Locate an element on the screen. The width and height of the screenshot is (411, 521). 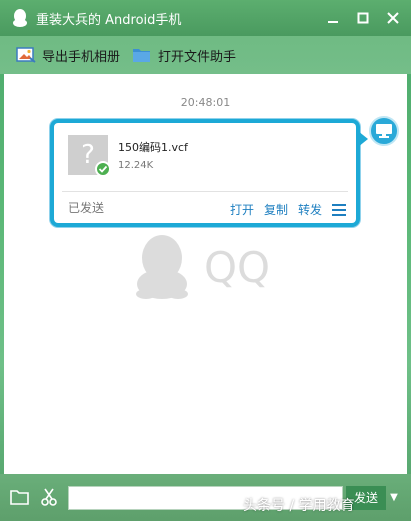
monitor-icon is located at coordinates (384, 131).